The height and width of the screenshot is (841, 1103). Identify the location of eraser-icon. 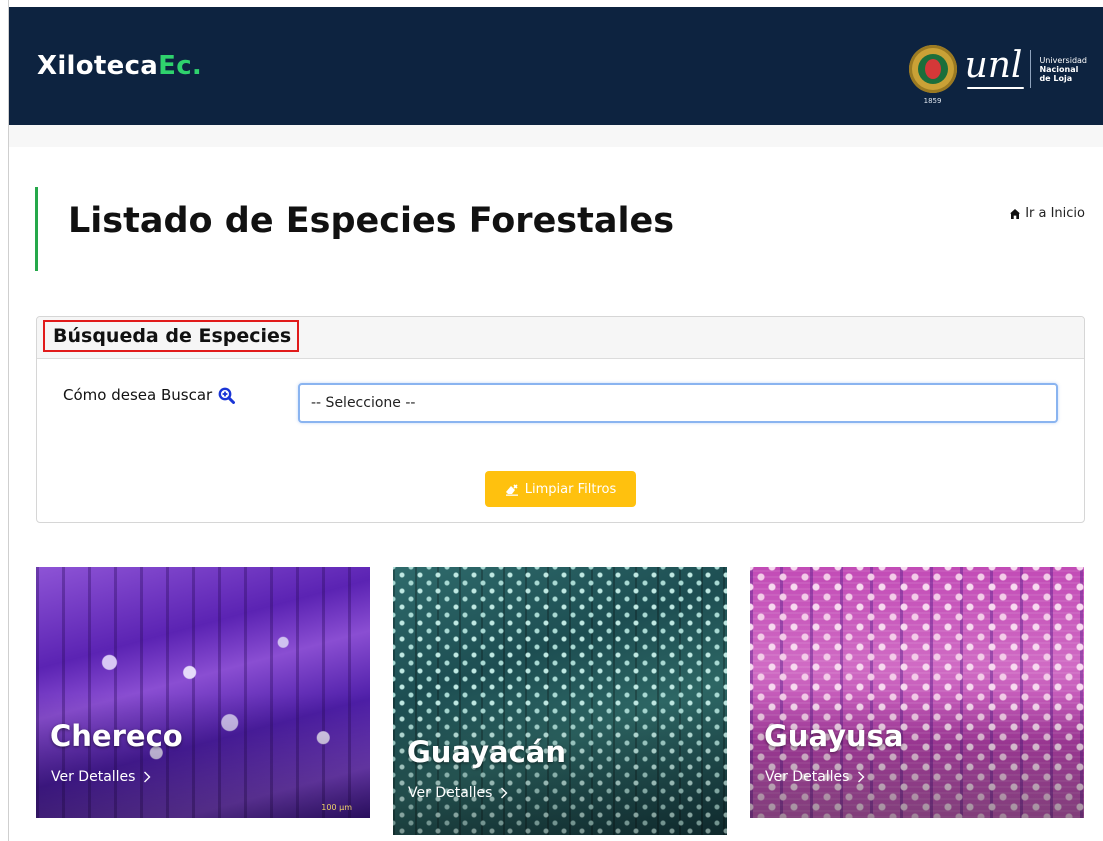
(511, 489).